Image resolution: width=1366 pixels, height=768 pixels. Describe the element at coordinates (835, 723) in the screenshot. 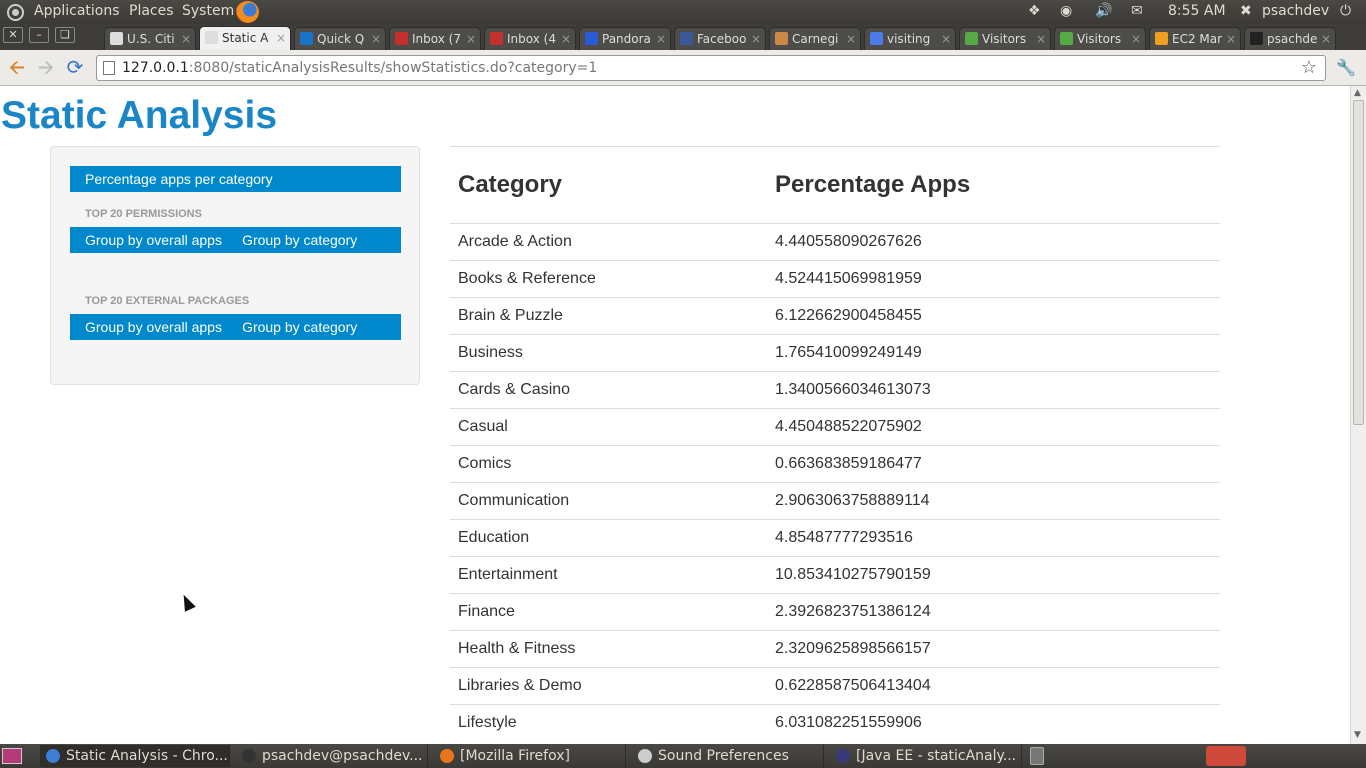

I see `table-row: Lifestyle 6.031082251559906` at that location.